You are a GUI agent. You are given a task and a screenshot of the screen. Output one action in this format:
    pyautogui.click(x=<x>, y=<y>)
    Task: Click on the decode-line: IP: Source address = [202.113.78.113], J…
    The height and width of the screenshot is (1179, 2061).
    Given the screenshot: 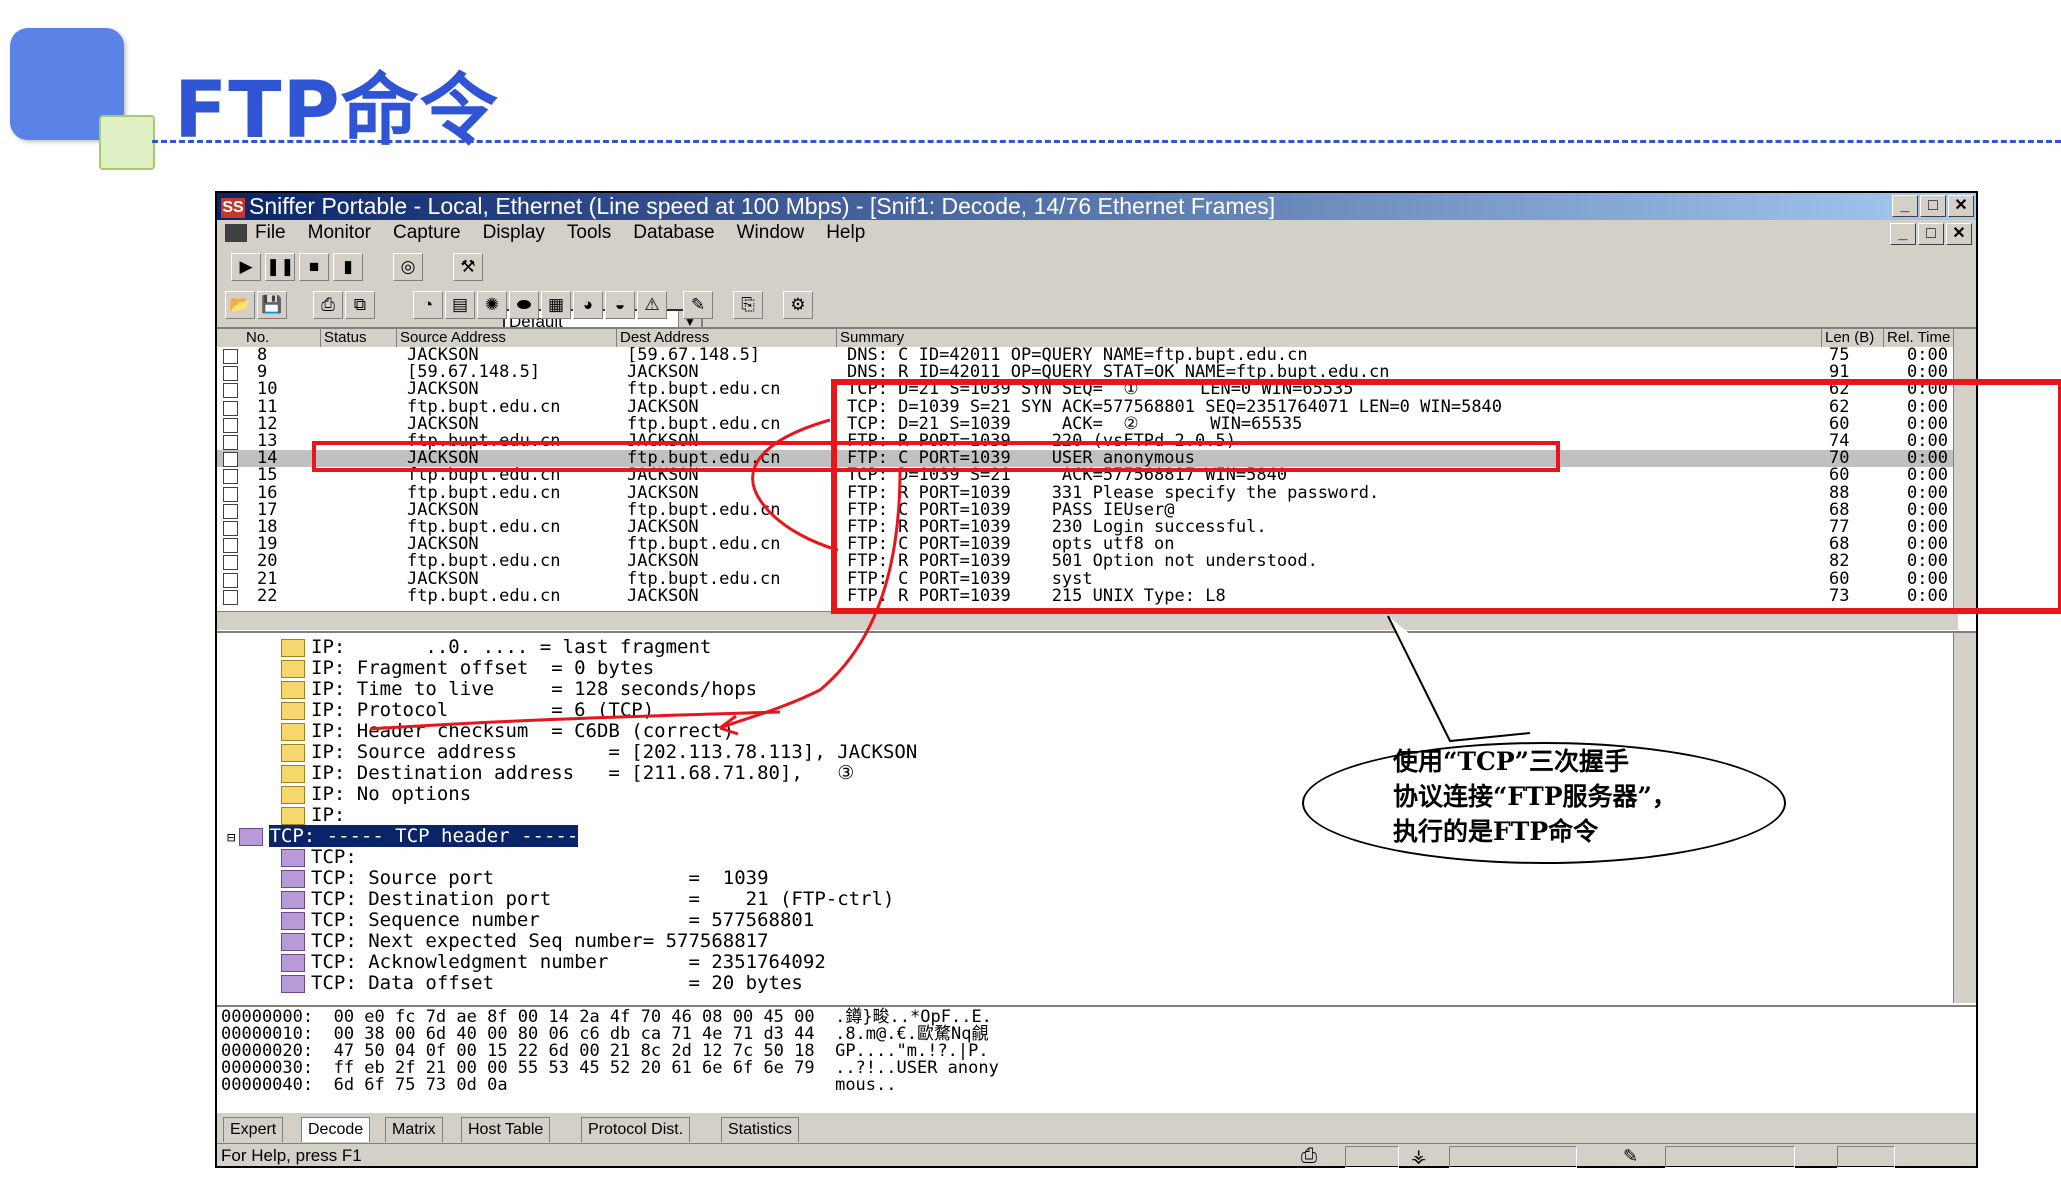 What is the action you would take?
    pyautogui.click(x=599, y=752)
    